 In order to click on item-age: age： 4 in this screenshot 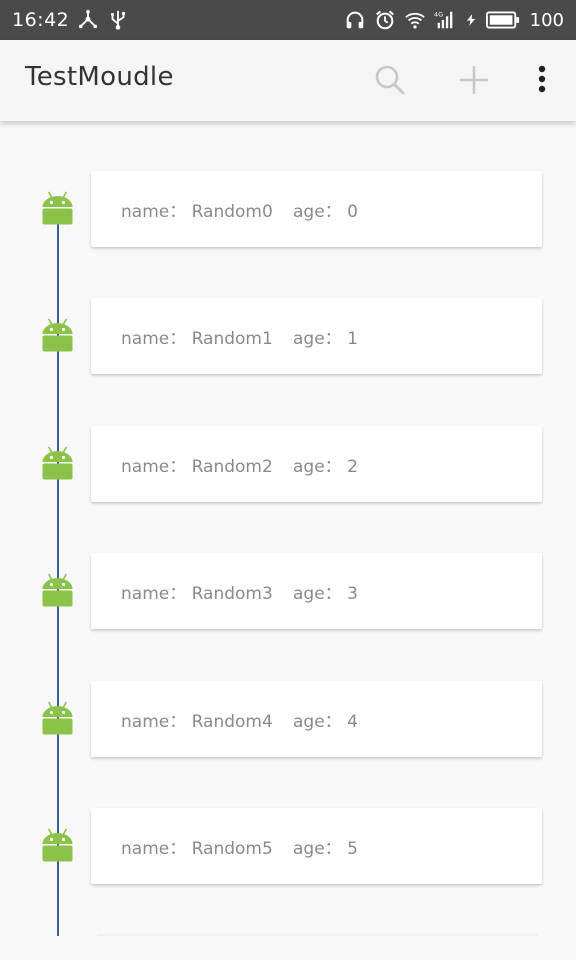, I will do `click(325, 722)`.